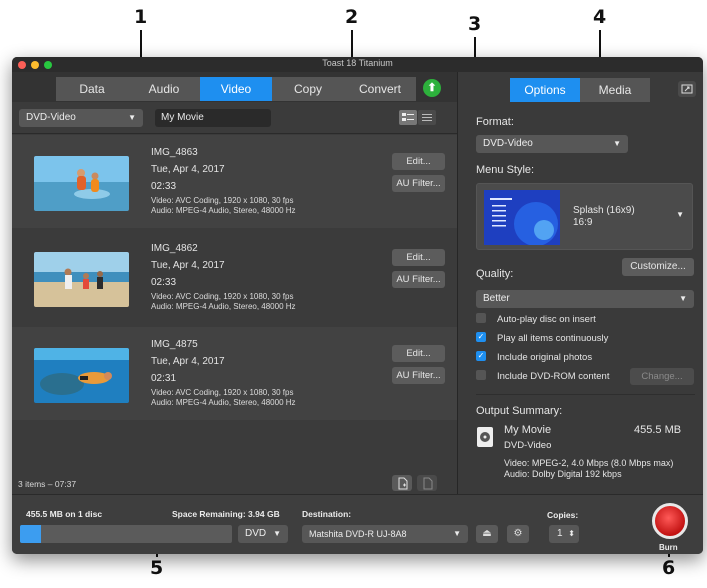  I want to click on tab-options: Options, so click(545, 90).